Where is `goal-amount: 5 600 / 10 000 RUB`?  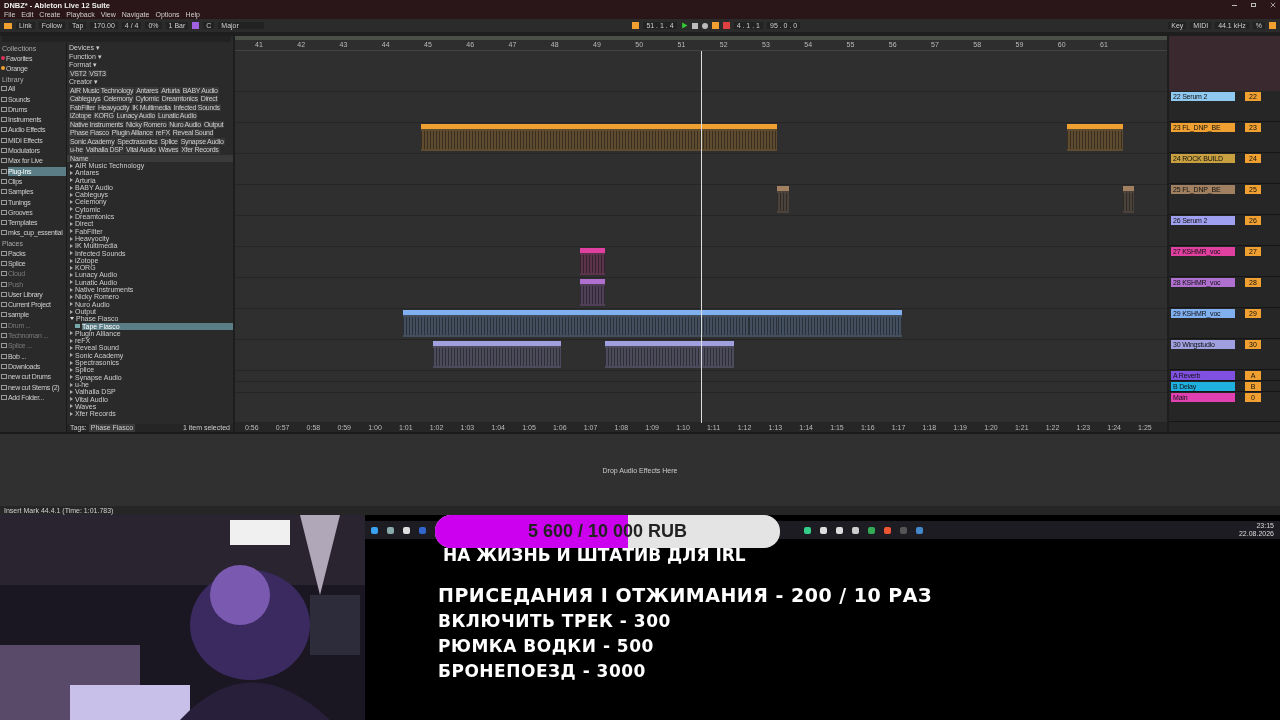
goal-amount: 5 600 / 10 000 RUB is located at coordinates (607, 531).